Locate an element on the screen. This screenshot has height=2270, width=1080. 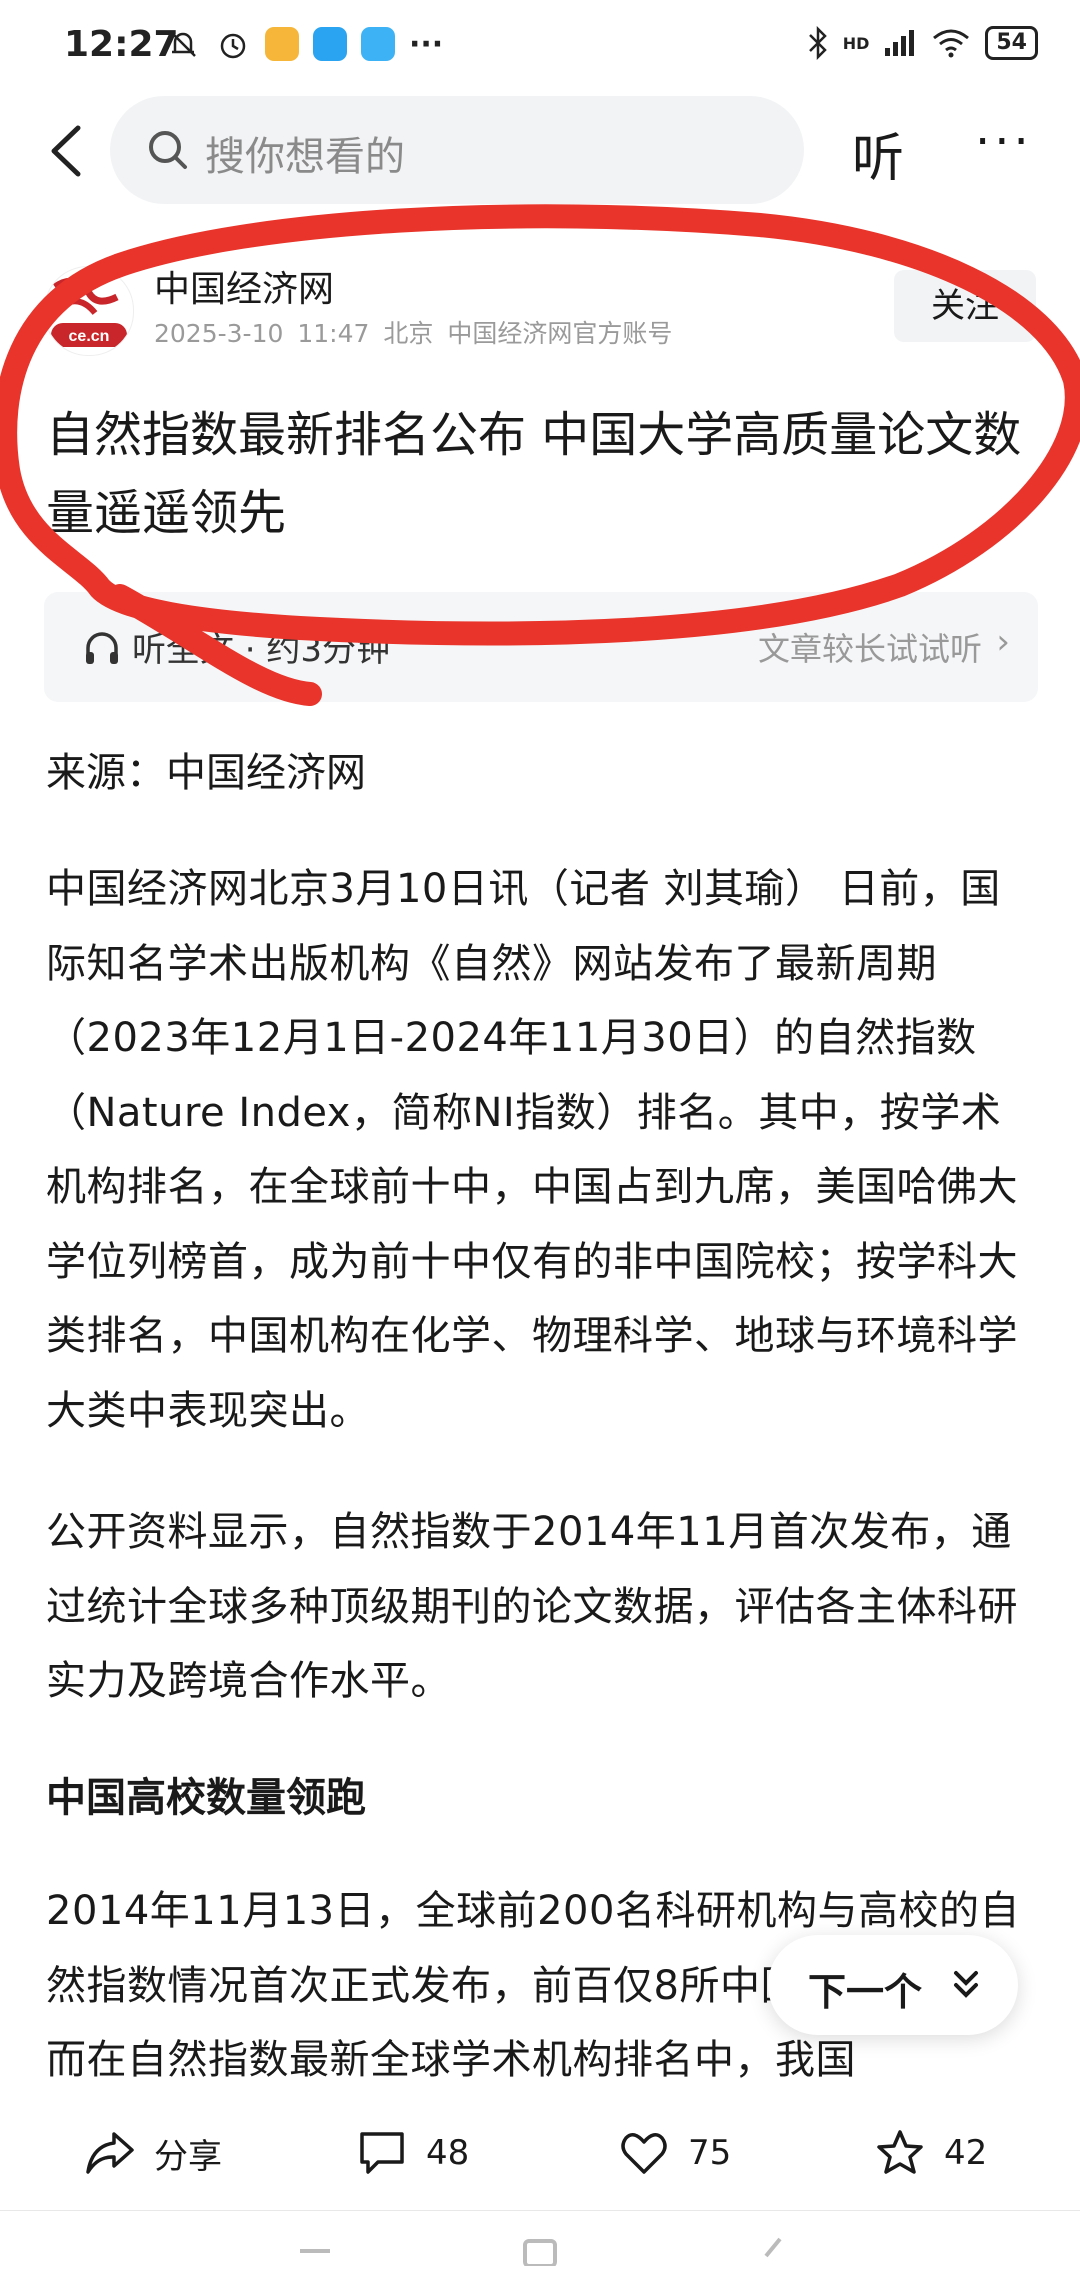
listen-full-label: 听全文 · 约3分钟 is located at coordinates (261, 650).